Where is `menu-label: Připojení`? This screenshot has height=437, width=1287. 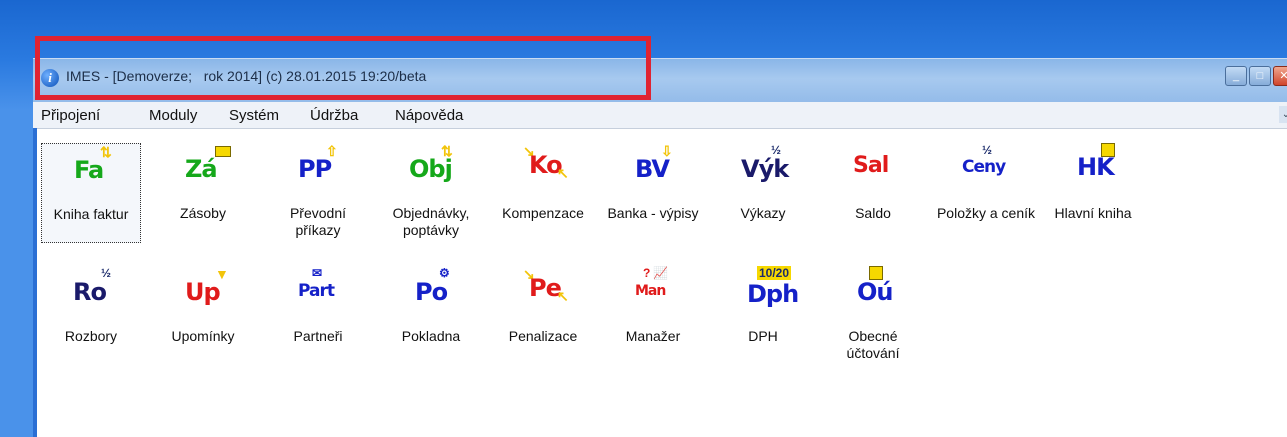
menu-label: Připojení is located at coordinates (71, 115).